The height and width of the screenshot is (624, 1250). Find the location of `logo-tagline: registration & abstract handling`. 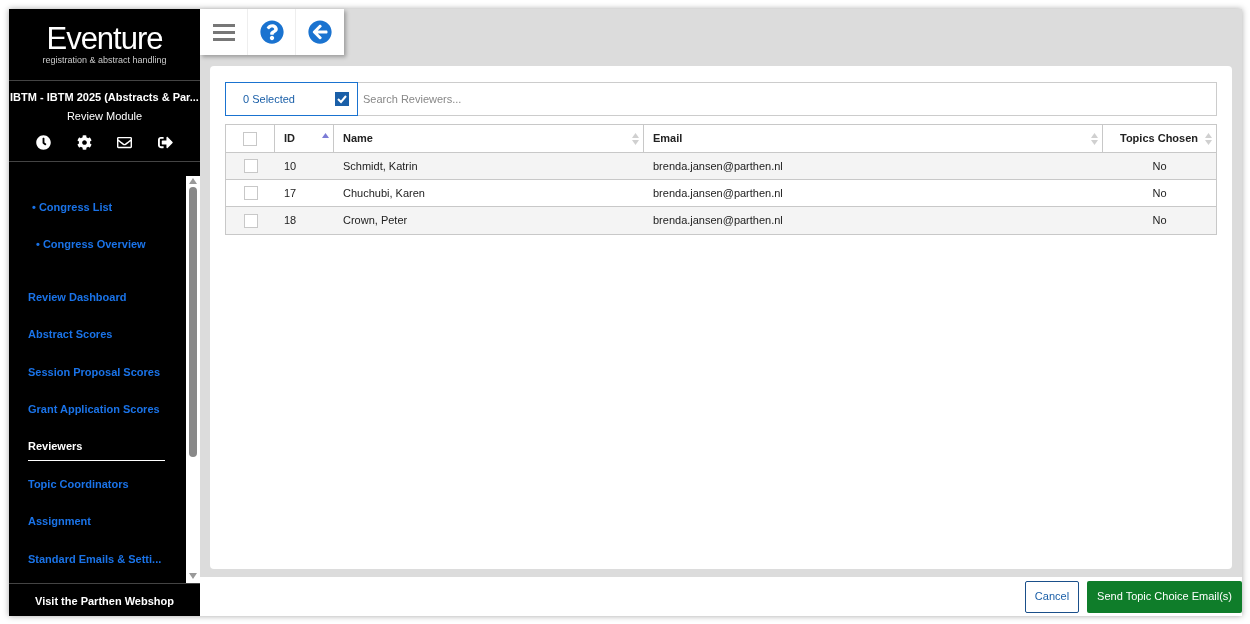

logo-tagline: registration & abstract handling is located at coordinates (104, 60).